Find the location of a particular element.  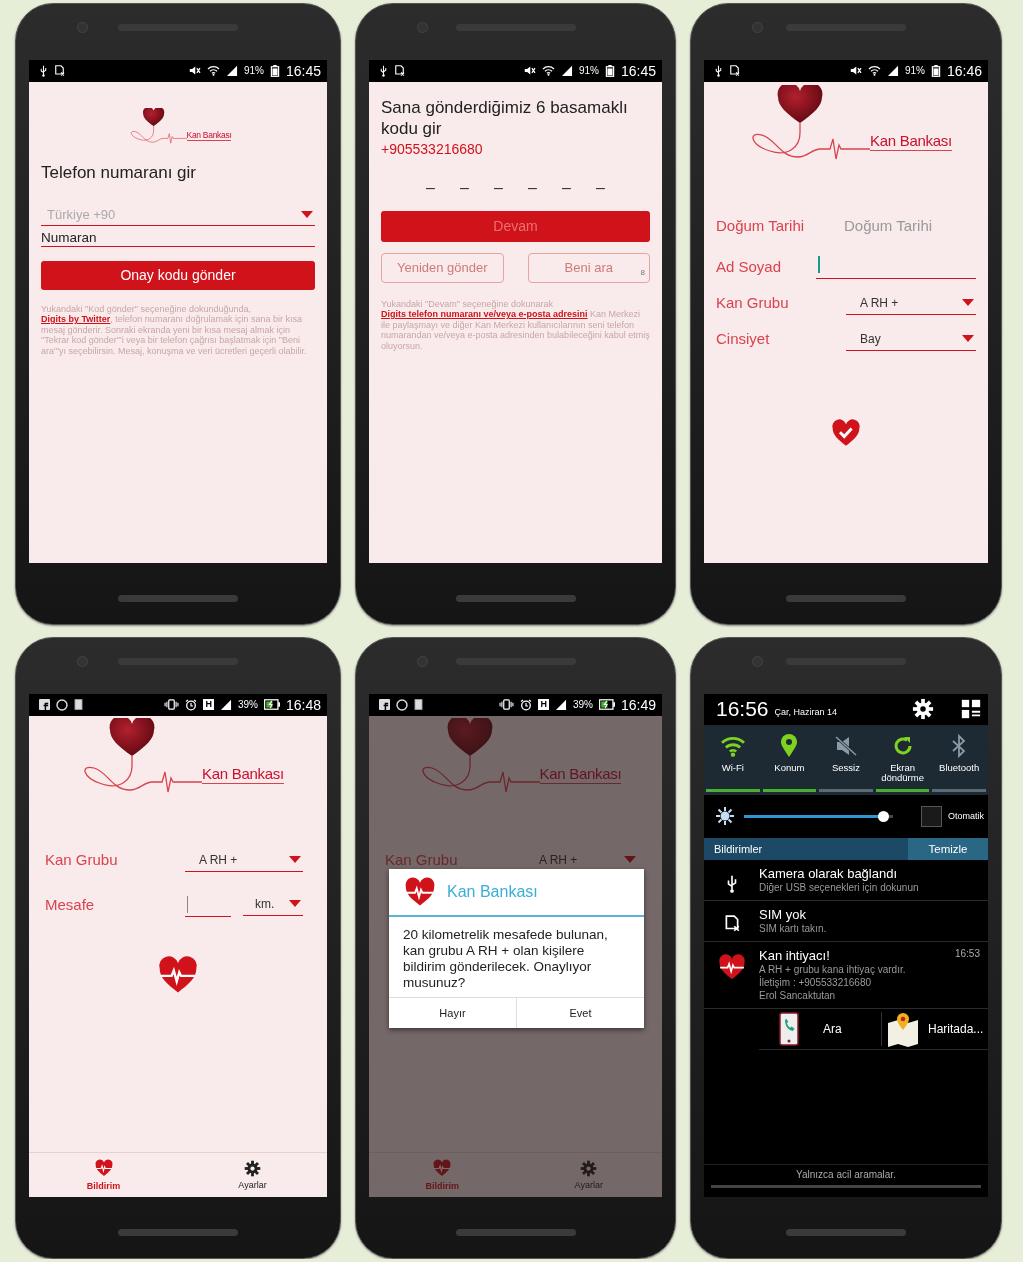

network-type-badge: H is located at coordinates (543, 705).